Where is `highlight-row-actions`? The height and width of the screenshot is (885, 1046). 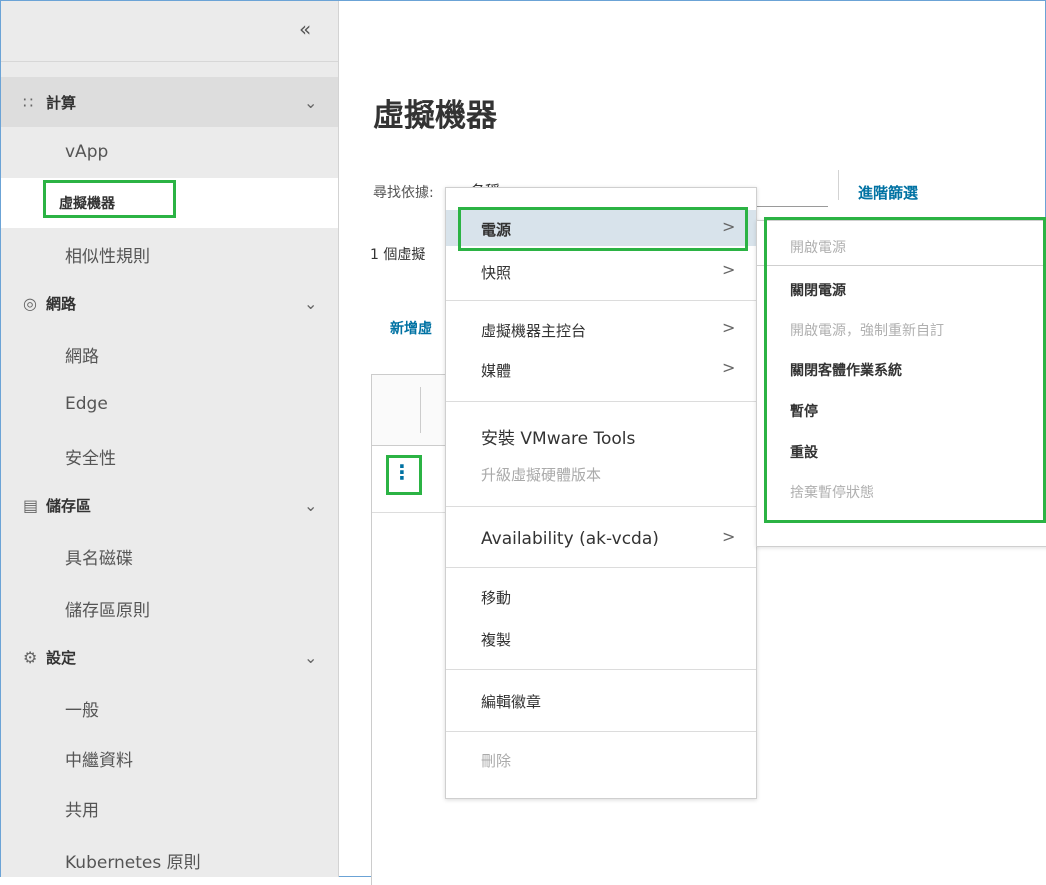
highlight-row-actions is located at coordinates (404, 475).